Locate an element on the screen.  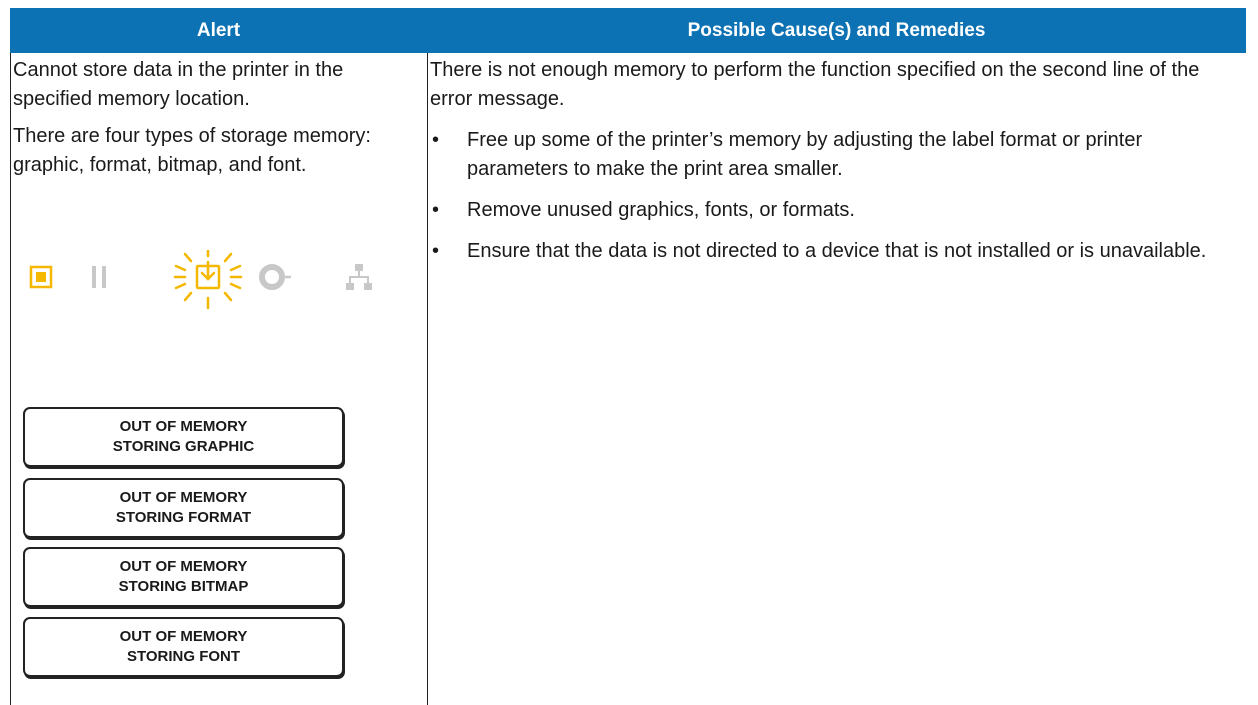
lcd-message-graphic: OUT OF MEMORY STORING GRAPHIC is located at coordinates (183, 437).